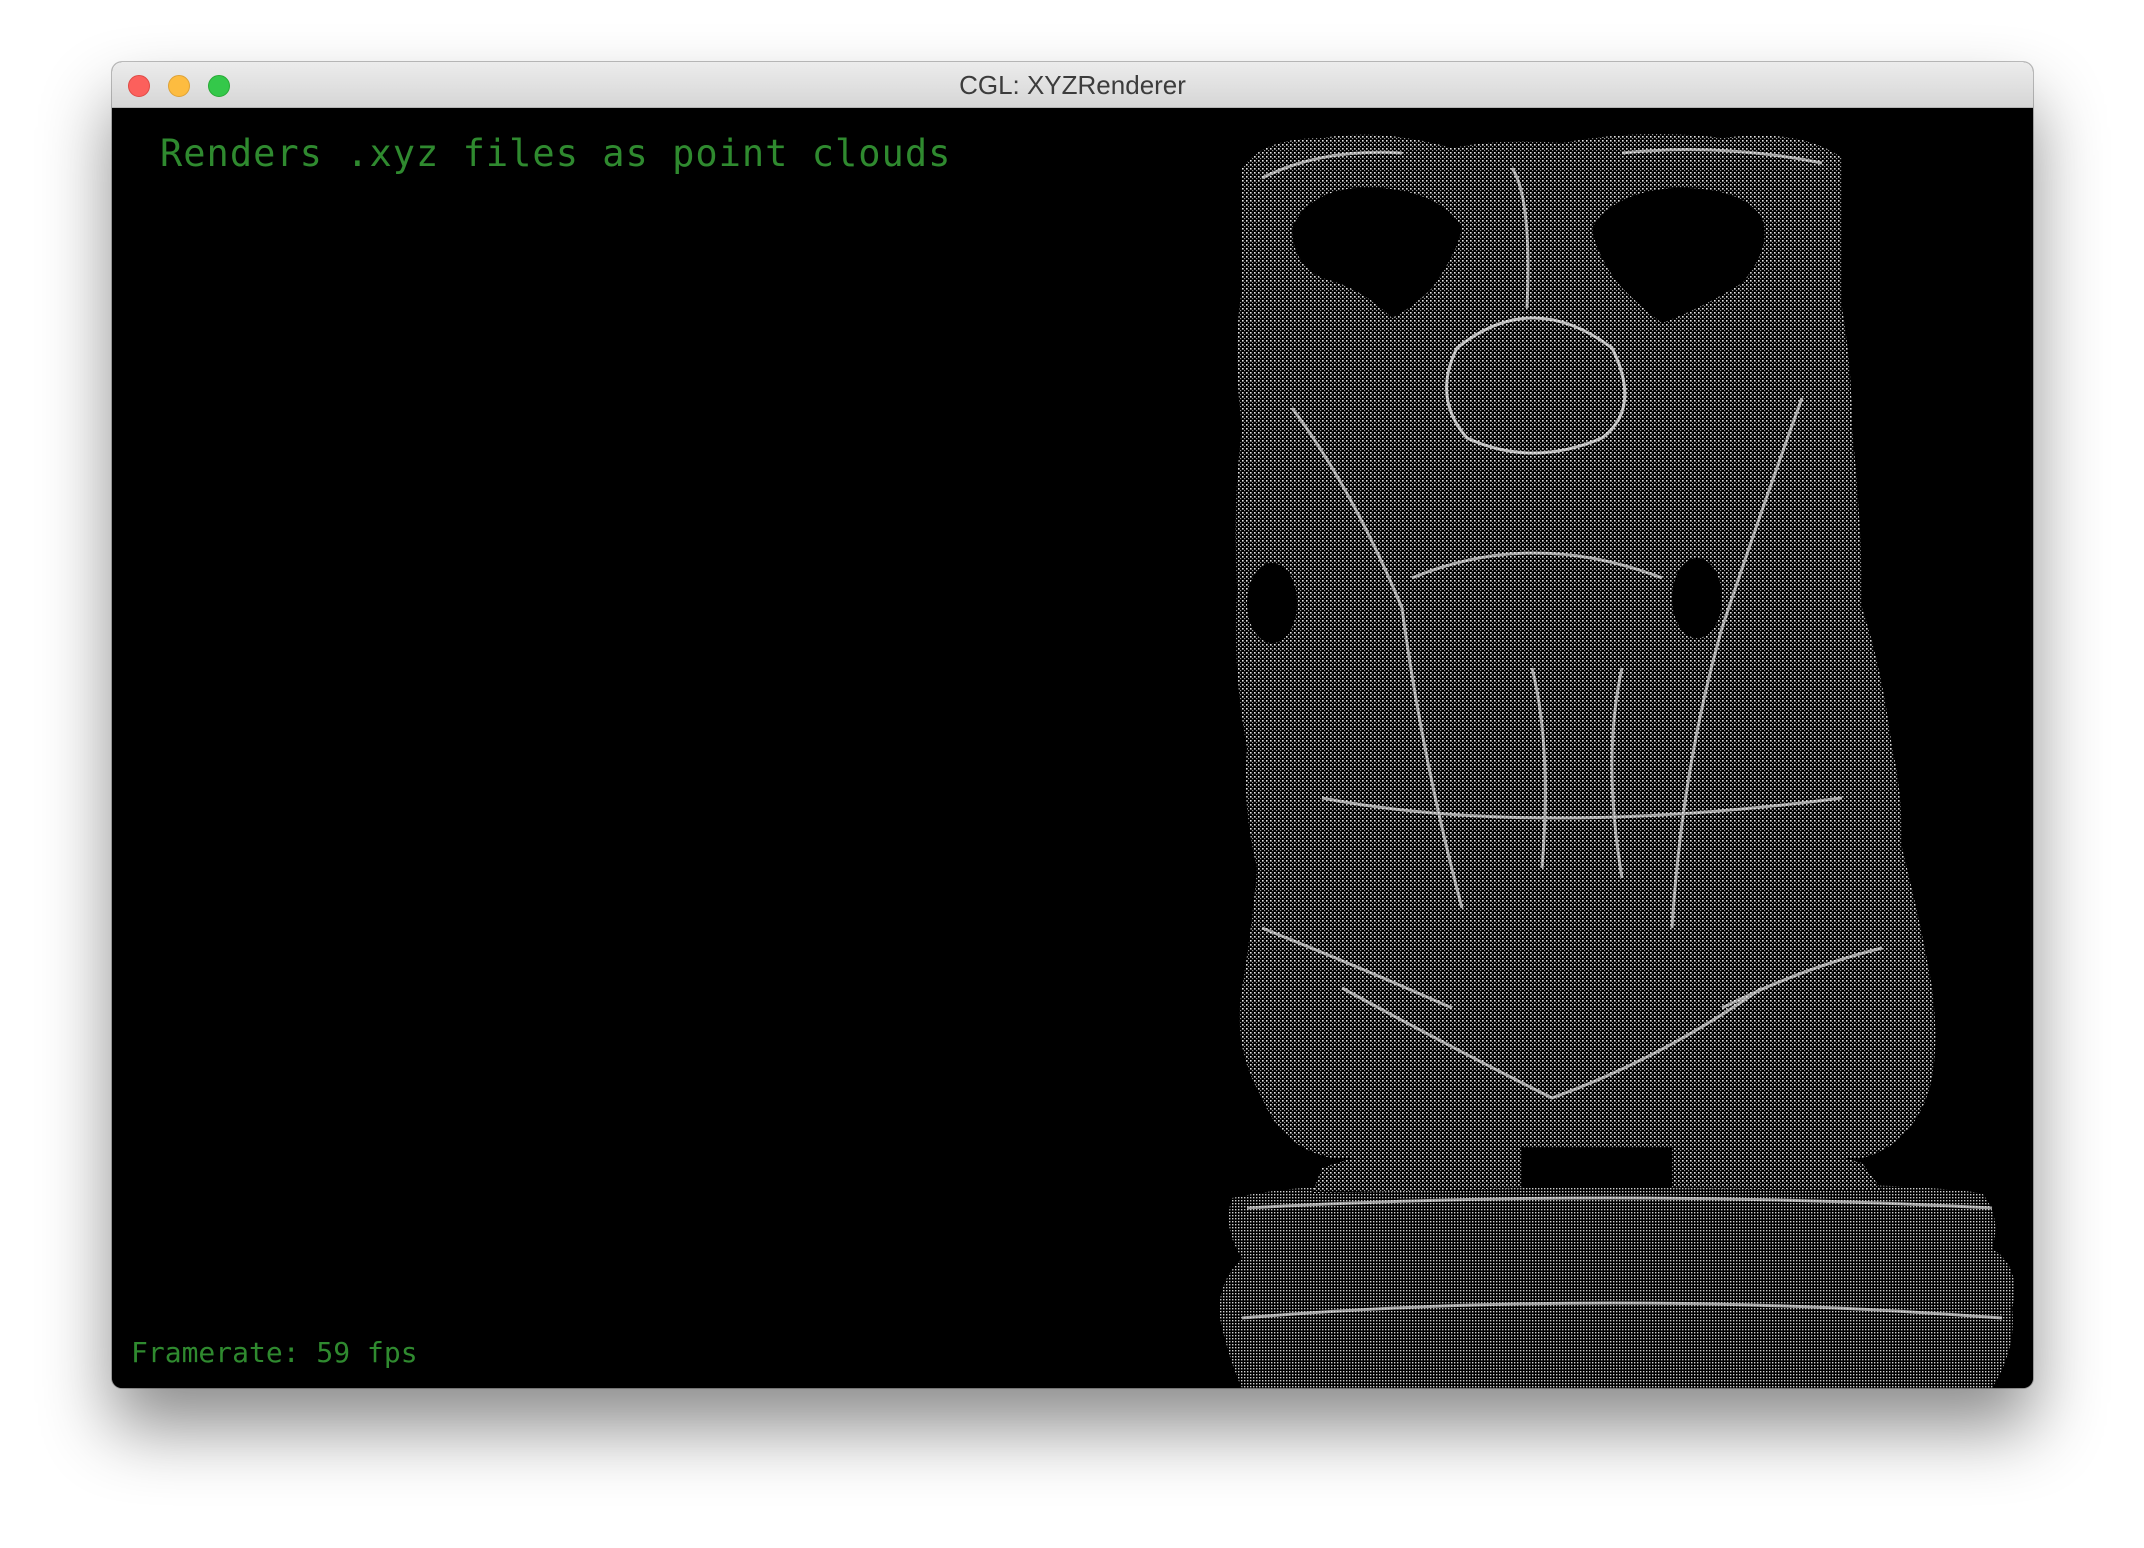  I want to click on title-bar: CGL: XYZRenderer, so click(1072, 85).